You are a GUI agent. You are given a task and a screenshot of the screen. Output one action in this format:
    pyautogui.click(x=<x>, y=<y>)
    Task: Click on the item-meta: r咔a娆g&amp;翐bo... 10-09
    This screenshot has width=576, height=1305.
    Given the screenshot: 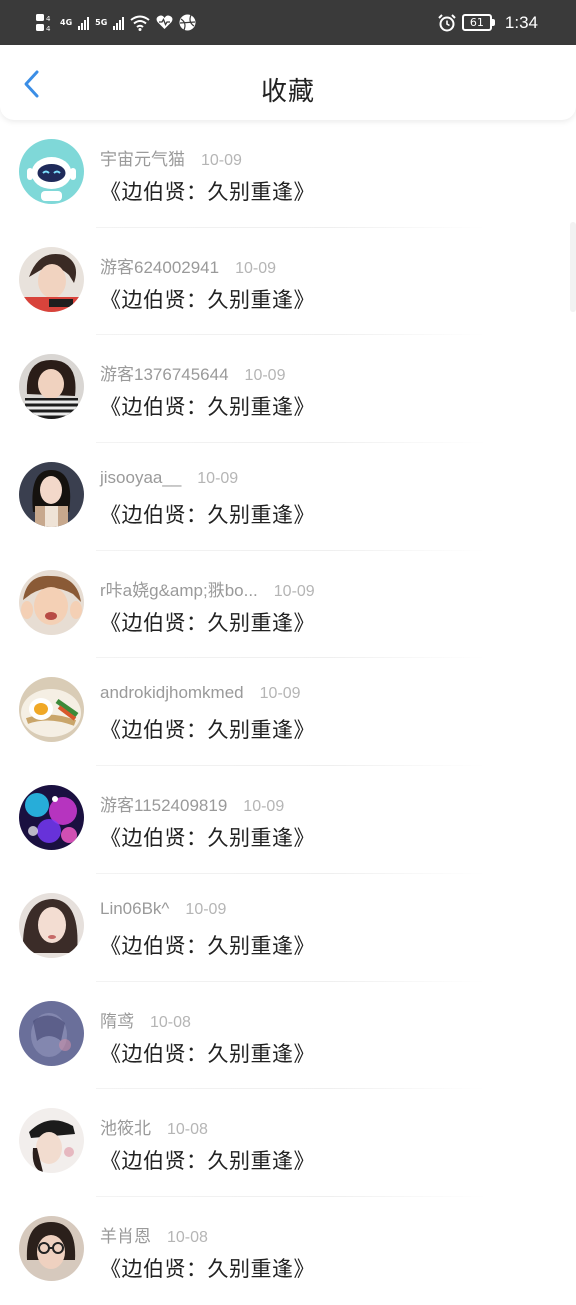 What is the action you would take?
    pyautogui.click(x=207, y=588)
    